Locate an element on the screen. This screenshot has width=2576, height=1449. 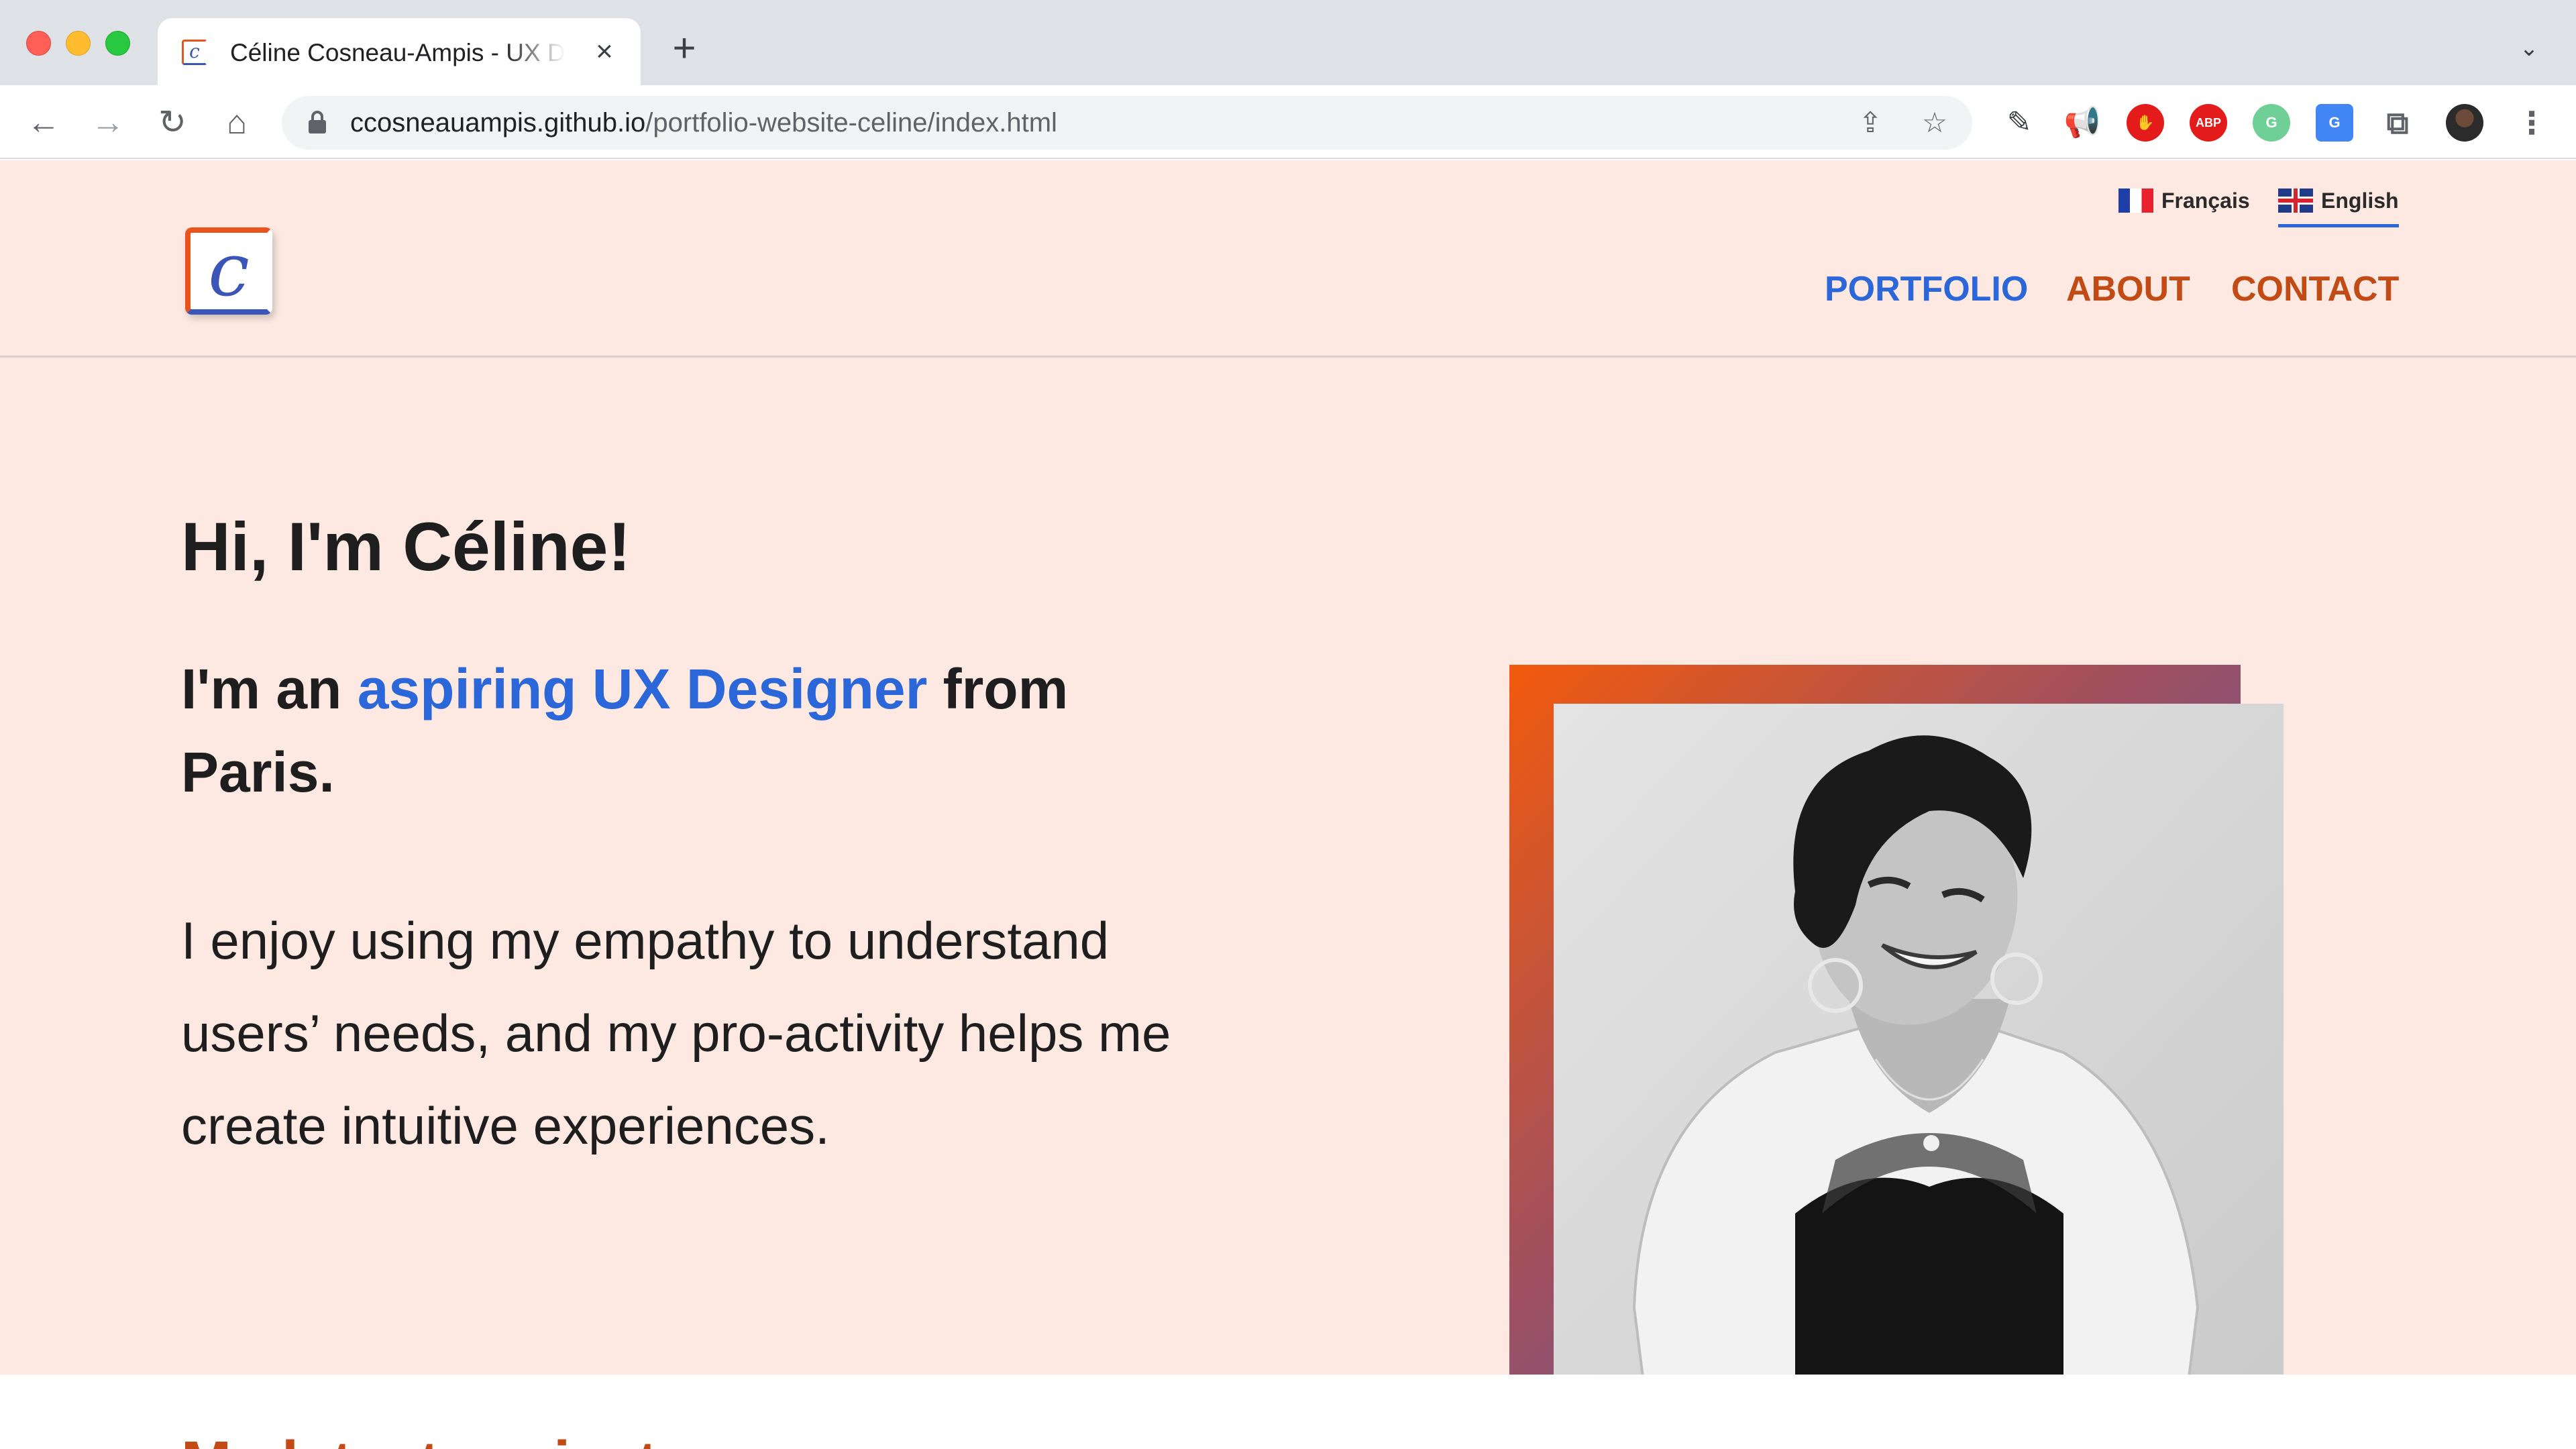
browser-tab-active: c Céline Cosneau-Ampis - UX Designer × is located at coordinates (399, 51).